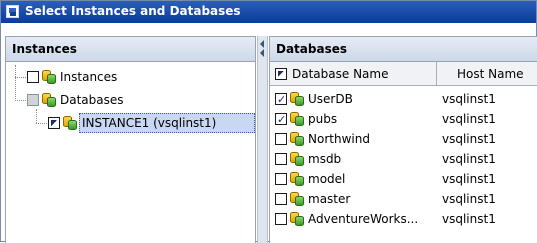 Image resolution: width=537 pixels, height=243 pixels. What do you see at coordinates (403, 119) in the screenshot?
I see `table-row: pubs vsqlinst1` at bounding box center [403, 119].